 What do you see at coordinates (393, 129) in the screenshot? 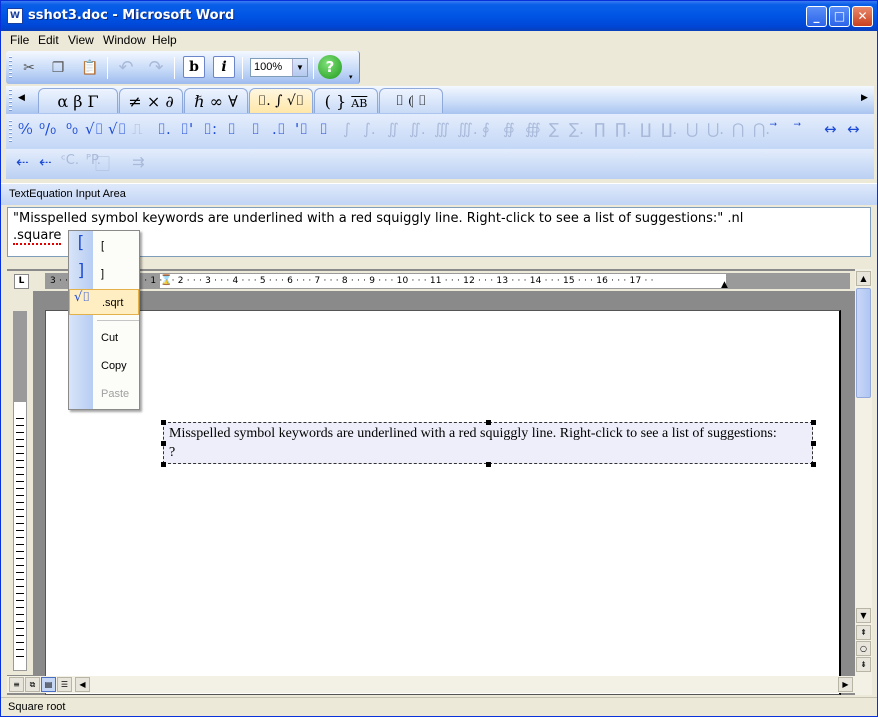
I see `symbol-button: ∬` at bounding box center [393, 129].